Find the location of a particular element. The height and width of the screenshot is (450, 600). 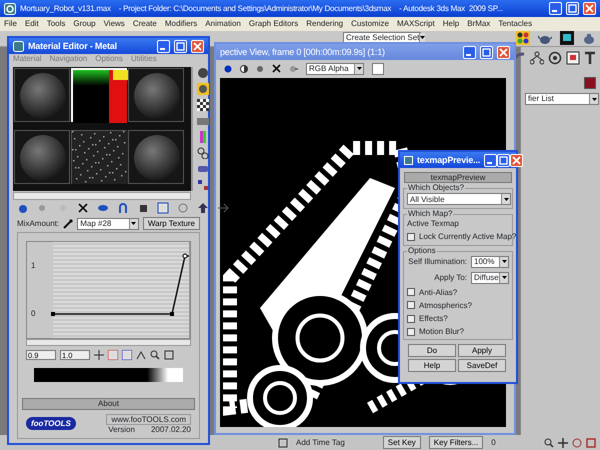

modifier-list-dropdown: fier List is located at coordinates (562, 99).